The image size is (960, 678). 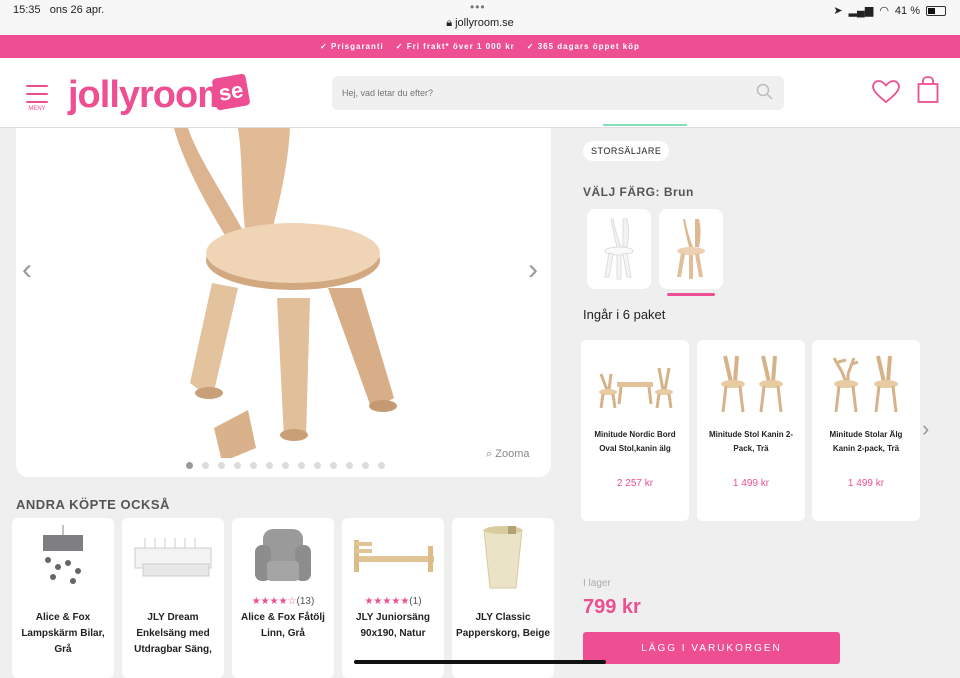 What do you see at coordinates (866, 441) in the screenshot?
I see `package-name: Minitude Stolar Älg Kanin 2-pack, Trä` at bounding box center [866, 441].